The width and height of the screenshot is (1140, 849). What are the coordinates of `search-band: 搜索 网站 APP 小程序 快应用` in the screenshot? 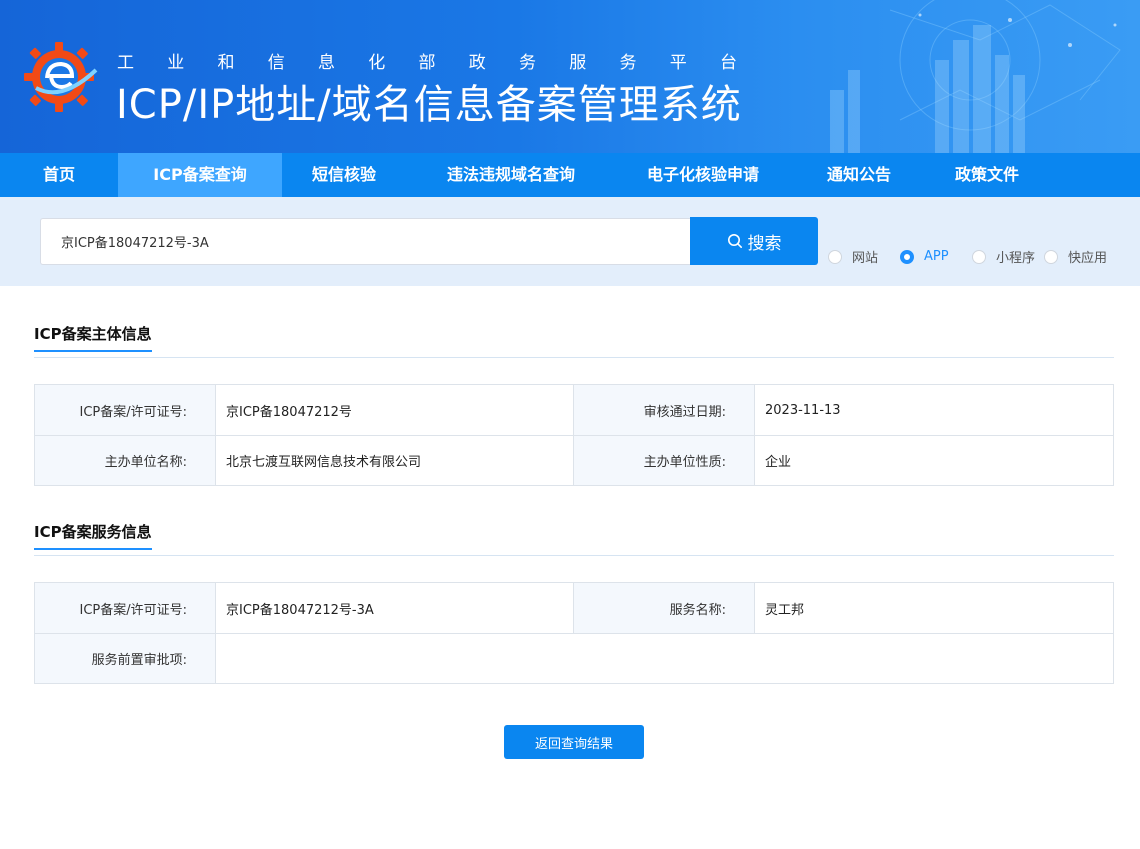 It's located at (570, 241).